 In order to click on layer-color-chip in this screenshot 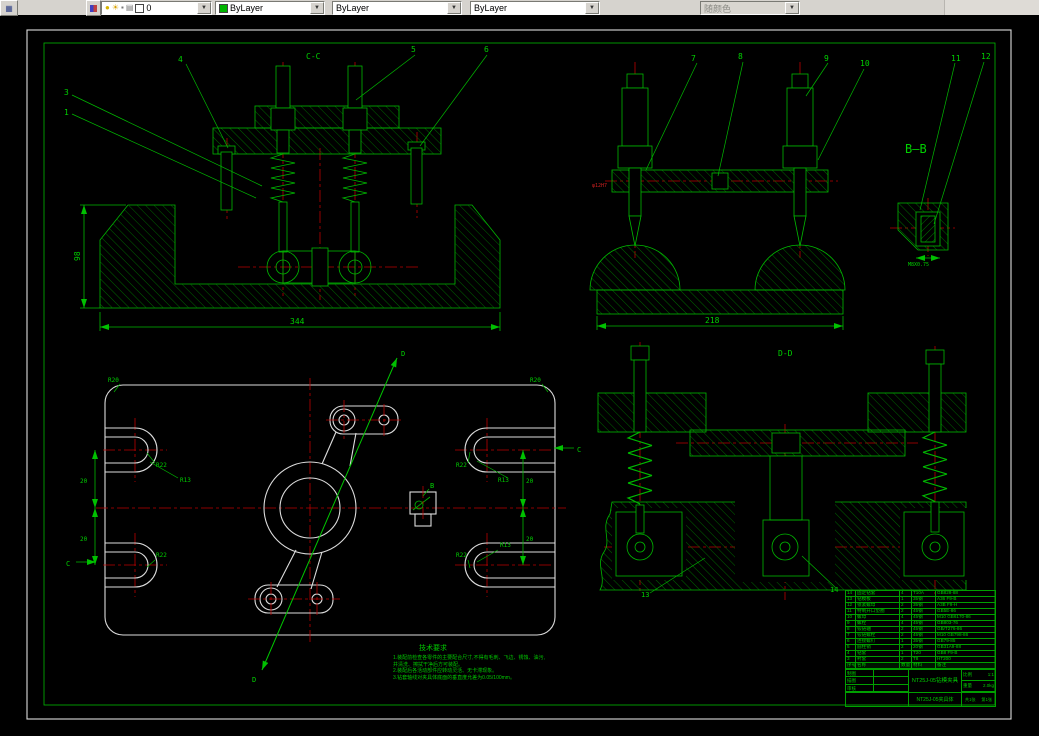, I will do `click(140, 8)`.